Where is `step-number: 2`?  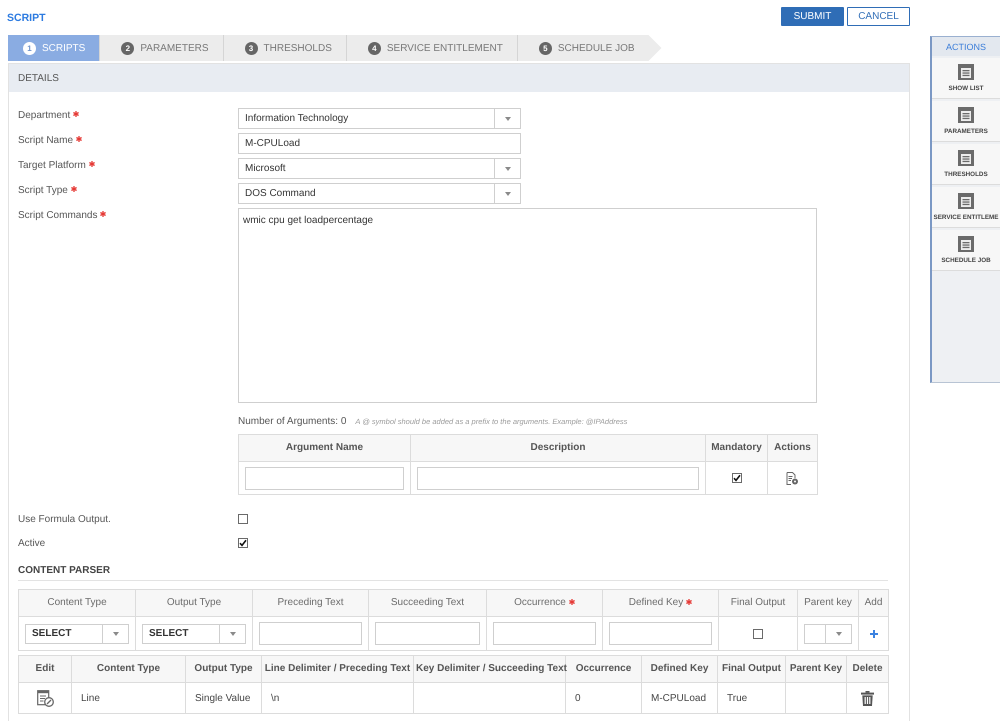 step-number: 2 is located at coordinates (127, 48).